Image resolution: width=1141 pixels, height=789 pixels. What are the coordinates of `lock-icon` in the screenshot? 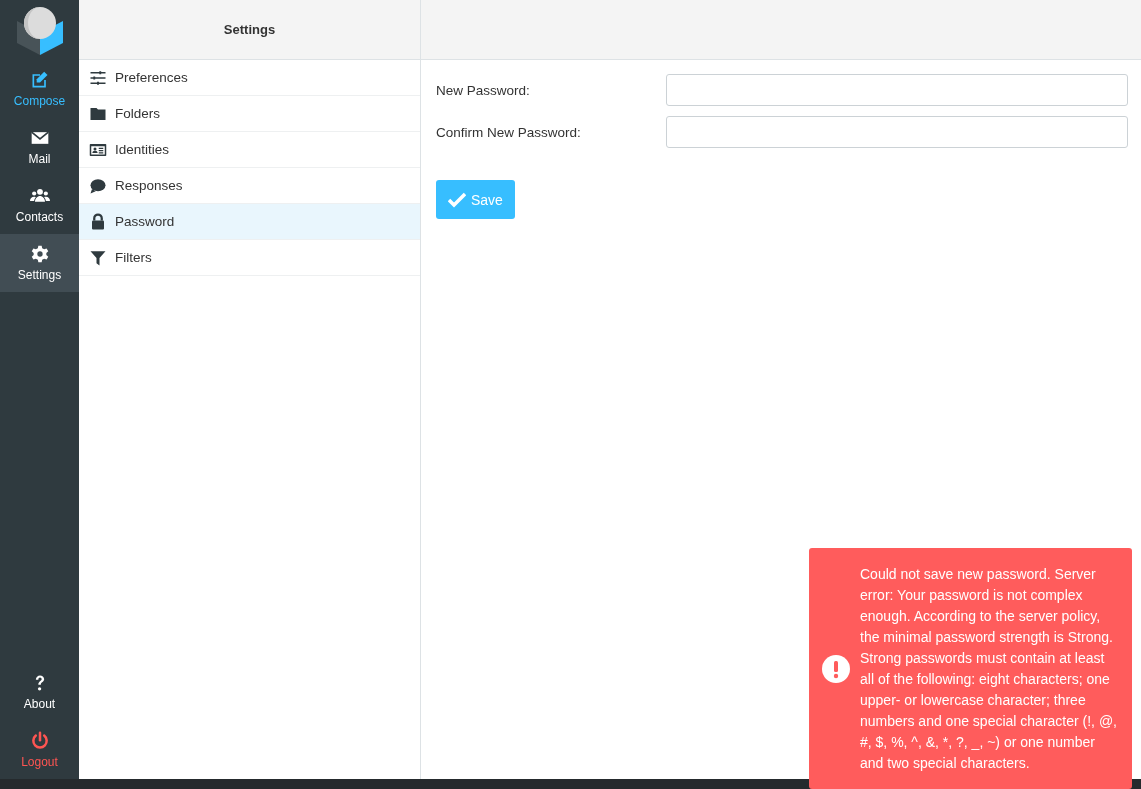 It's located at (98, 221).